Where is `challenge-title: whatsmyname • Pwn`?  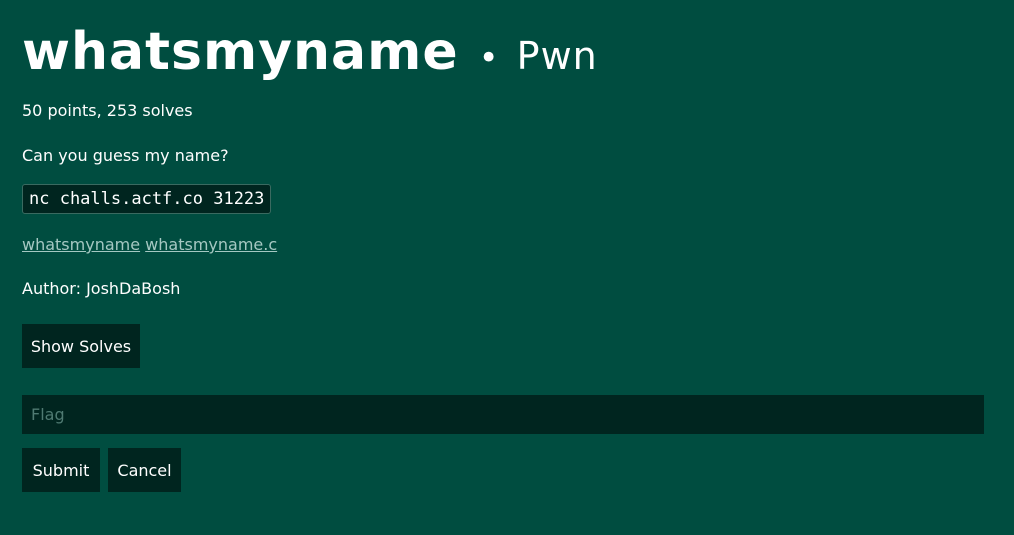
challenge-title: whatsmyname • Pwn is located at coordinates (310, 52).